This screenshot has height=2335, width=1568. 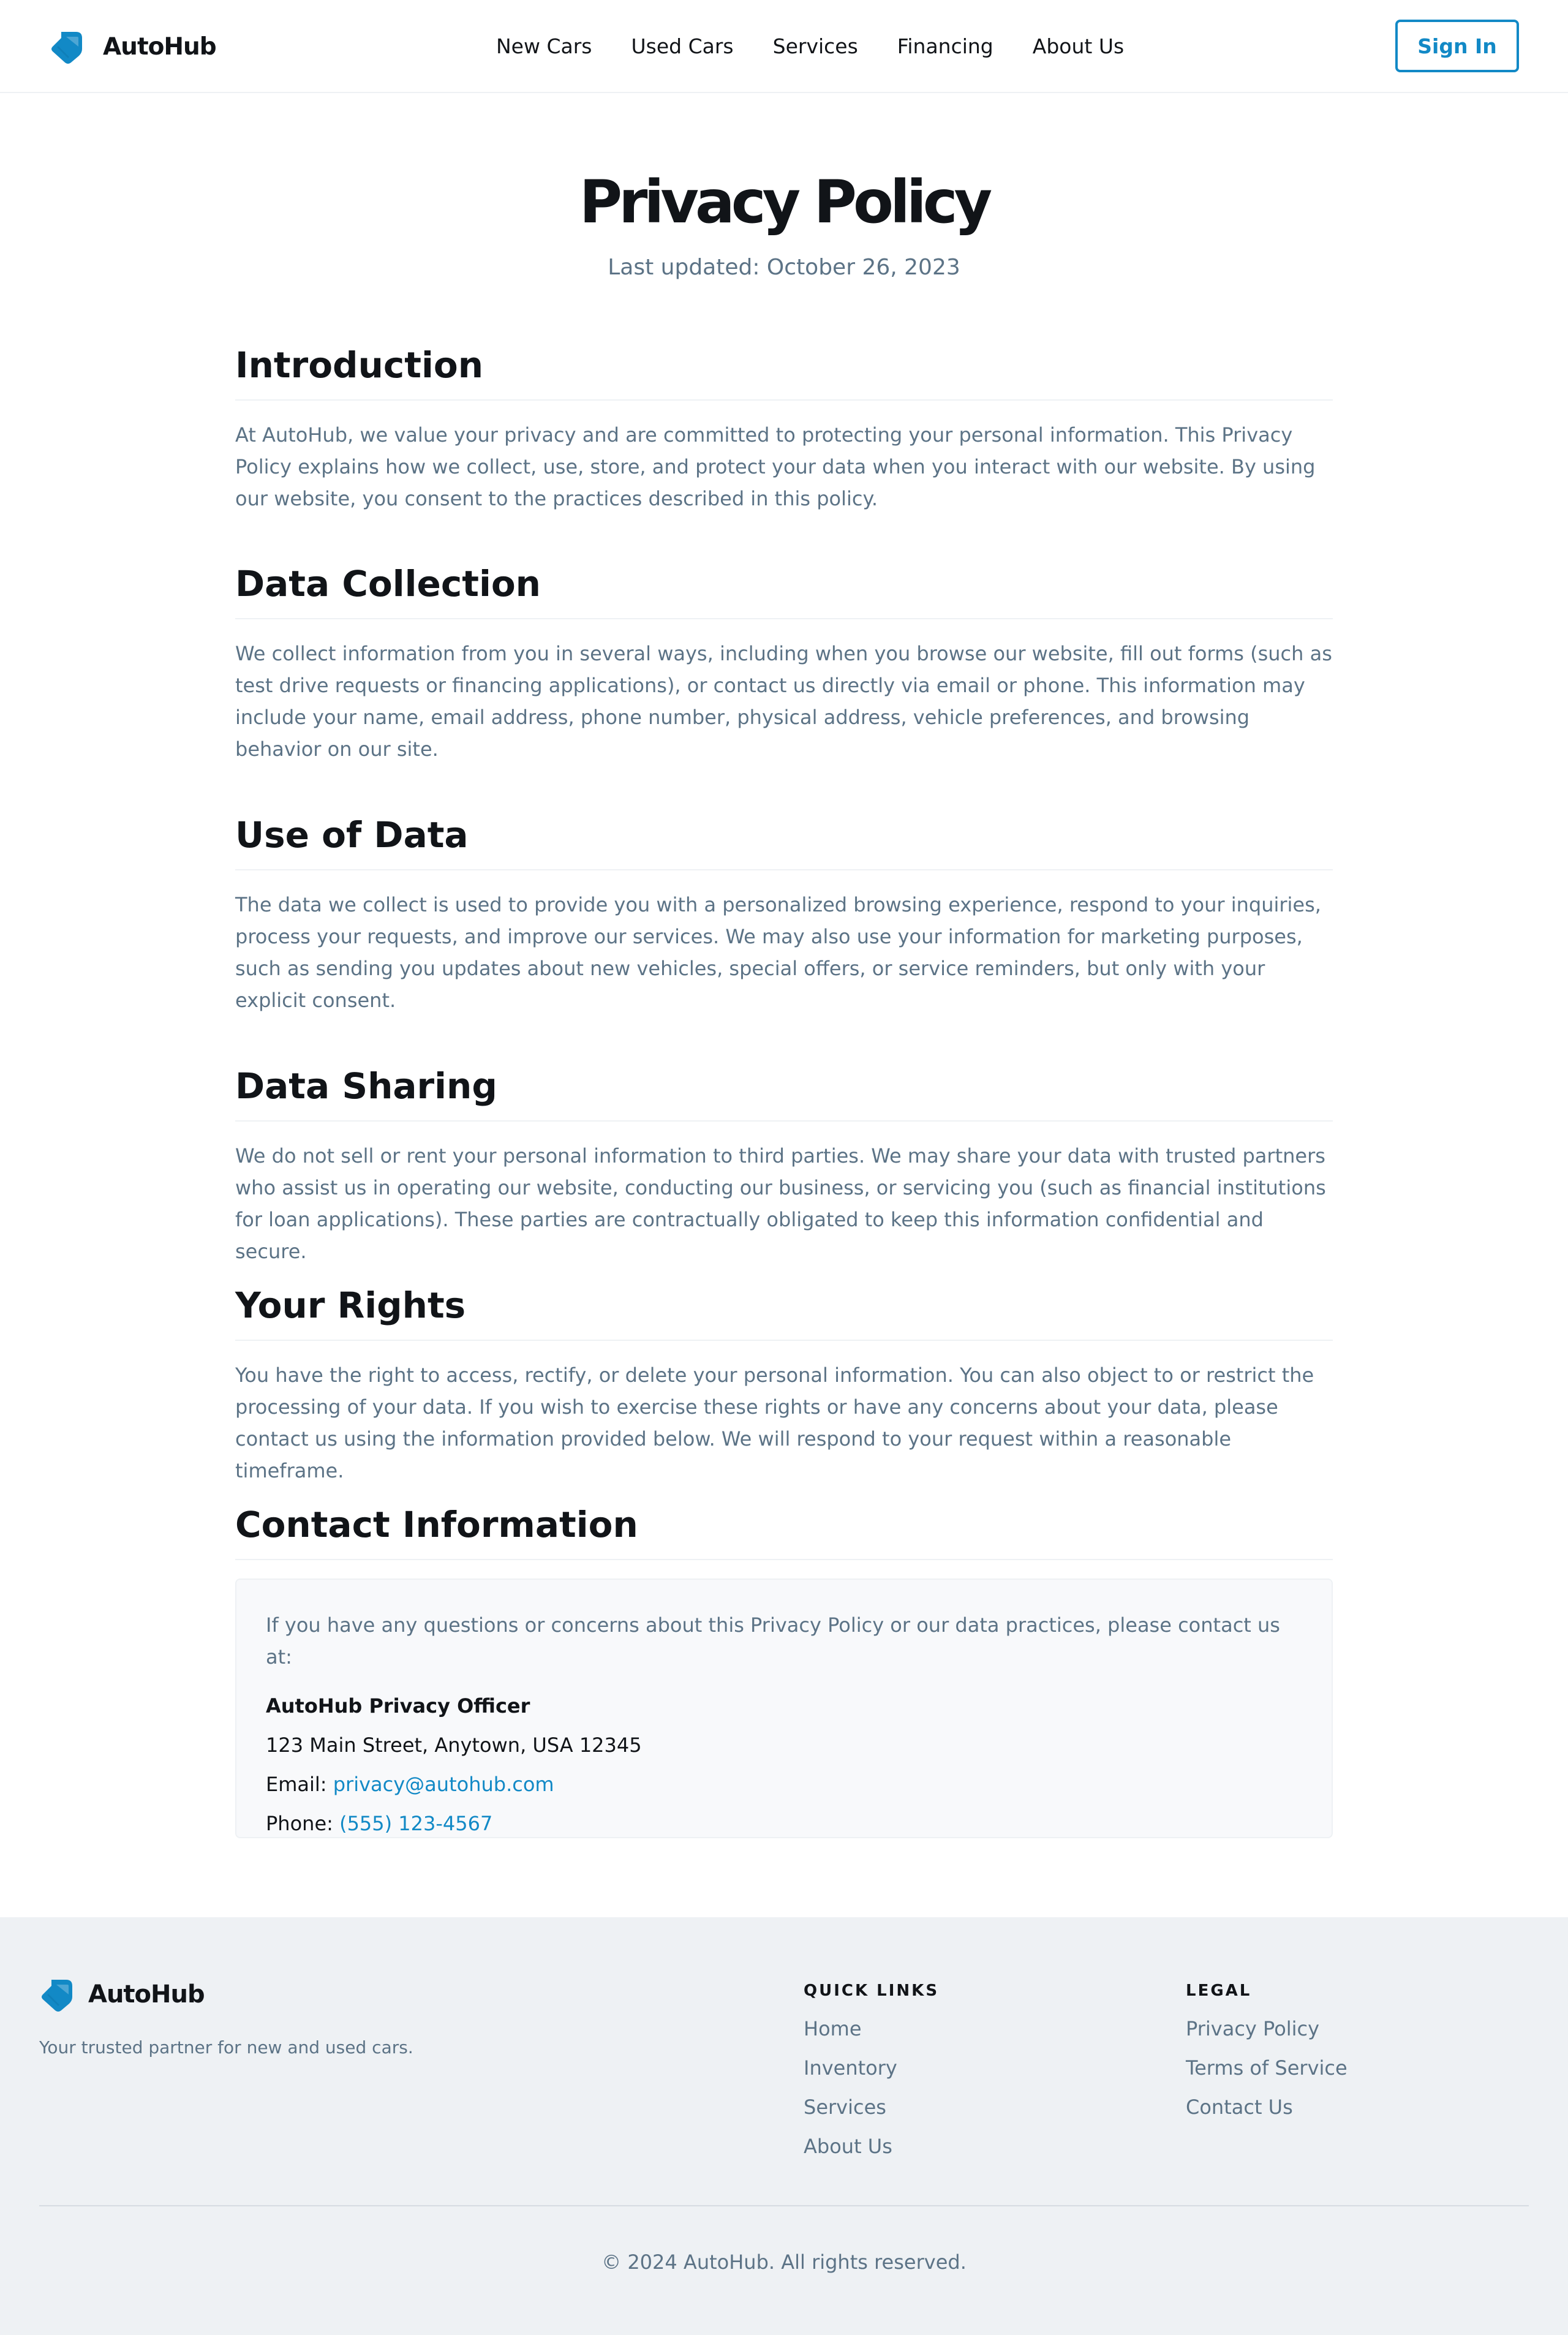 What do you see at coordinates (784, 2205) in the screenshot?
I see `footer-divider` at bounding box center [784, 2205].